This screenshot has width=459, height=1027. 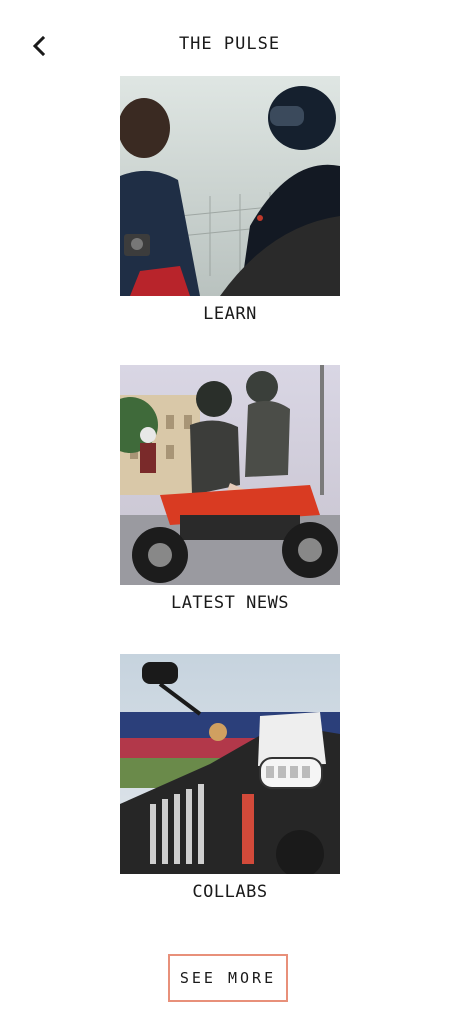 I want to click on card-learn: LEARN, so click(x=230, y=200).